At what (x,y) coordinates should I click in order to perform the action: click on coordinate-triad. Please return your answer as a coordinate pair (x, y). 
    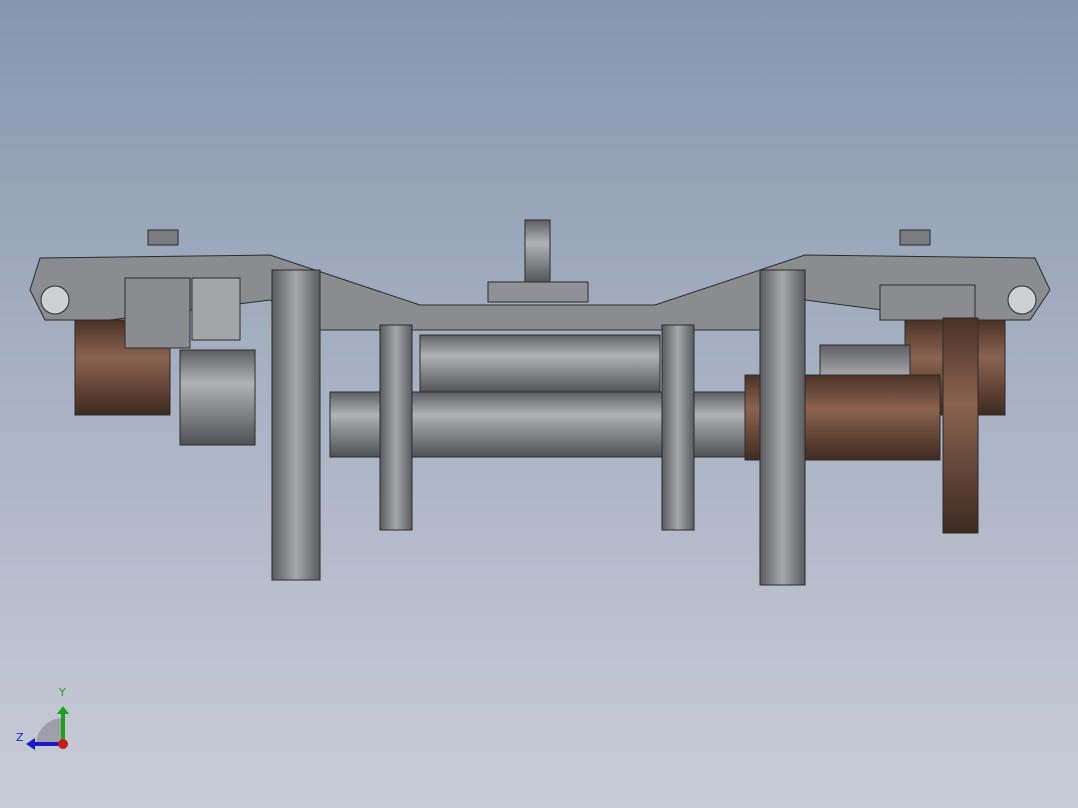
    Looking at the image, I should click on (47, 728).